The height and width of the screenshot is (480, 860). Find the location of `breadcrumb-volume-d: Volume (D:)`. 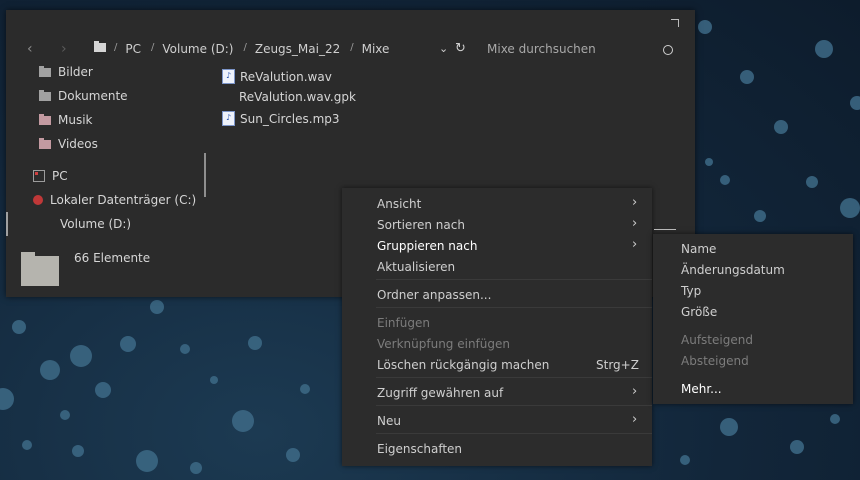

breadcrumb-volume-d: Volume (D:) is located at coordinates (198, 49).